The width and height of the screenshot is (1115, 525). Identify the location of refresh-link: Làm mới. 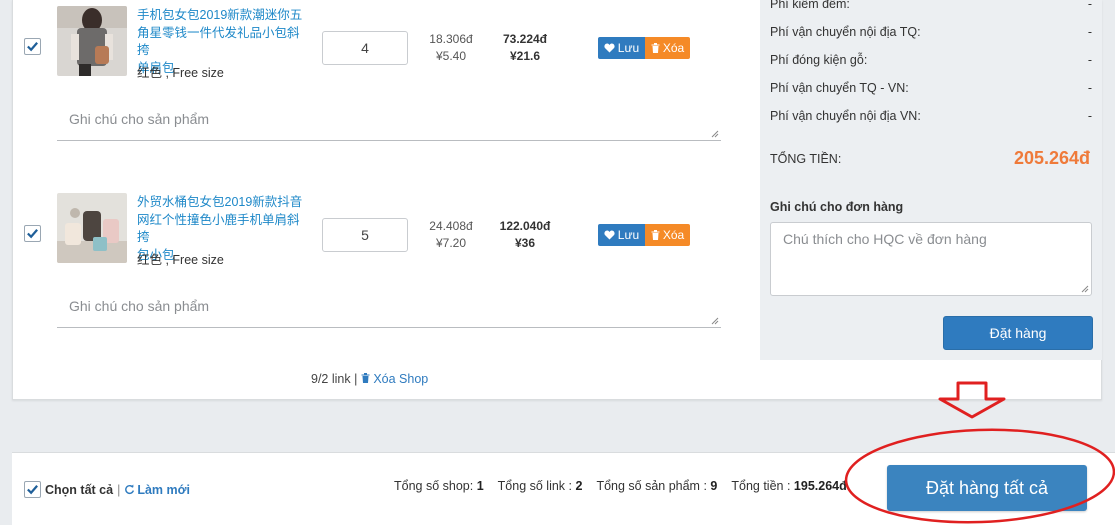
(157, 490).